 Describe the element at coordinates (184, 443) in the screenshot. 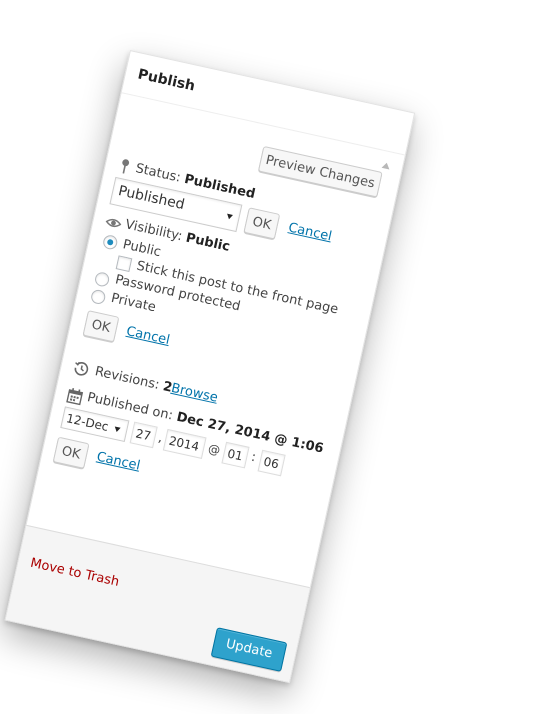

I see `published-year-input: 2014` at that location.